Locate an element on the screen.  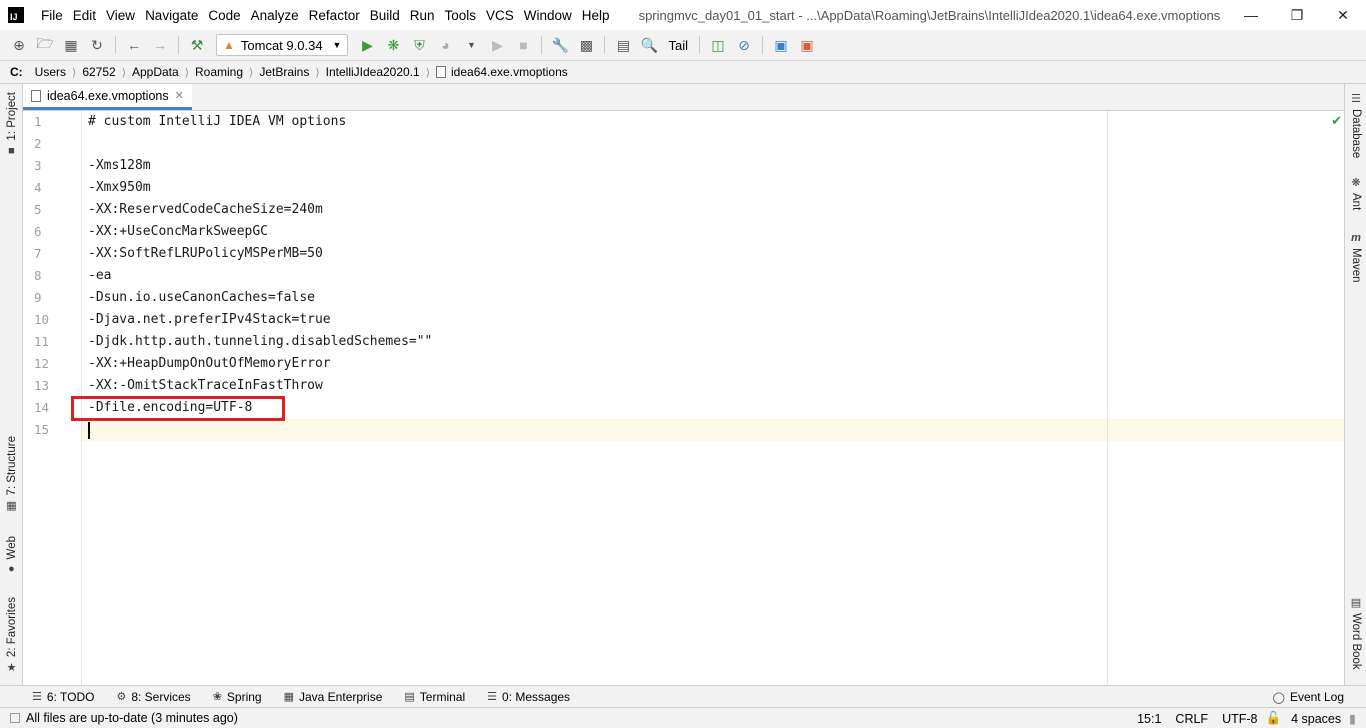
project-structure-icon: ▩ is located at coordinates (586, 45).